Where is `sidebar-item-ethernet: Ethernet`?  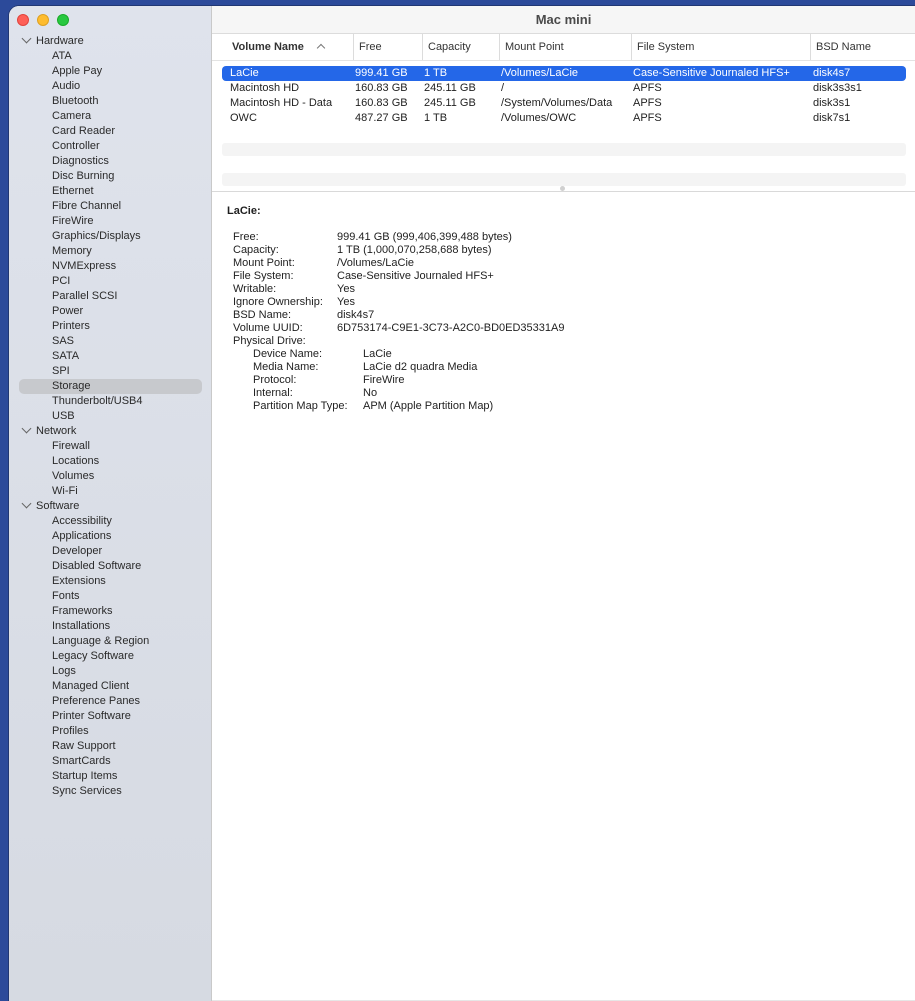
sidebar-item-ethernet: Ethernet is located at coordinates (110, 191).